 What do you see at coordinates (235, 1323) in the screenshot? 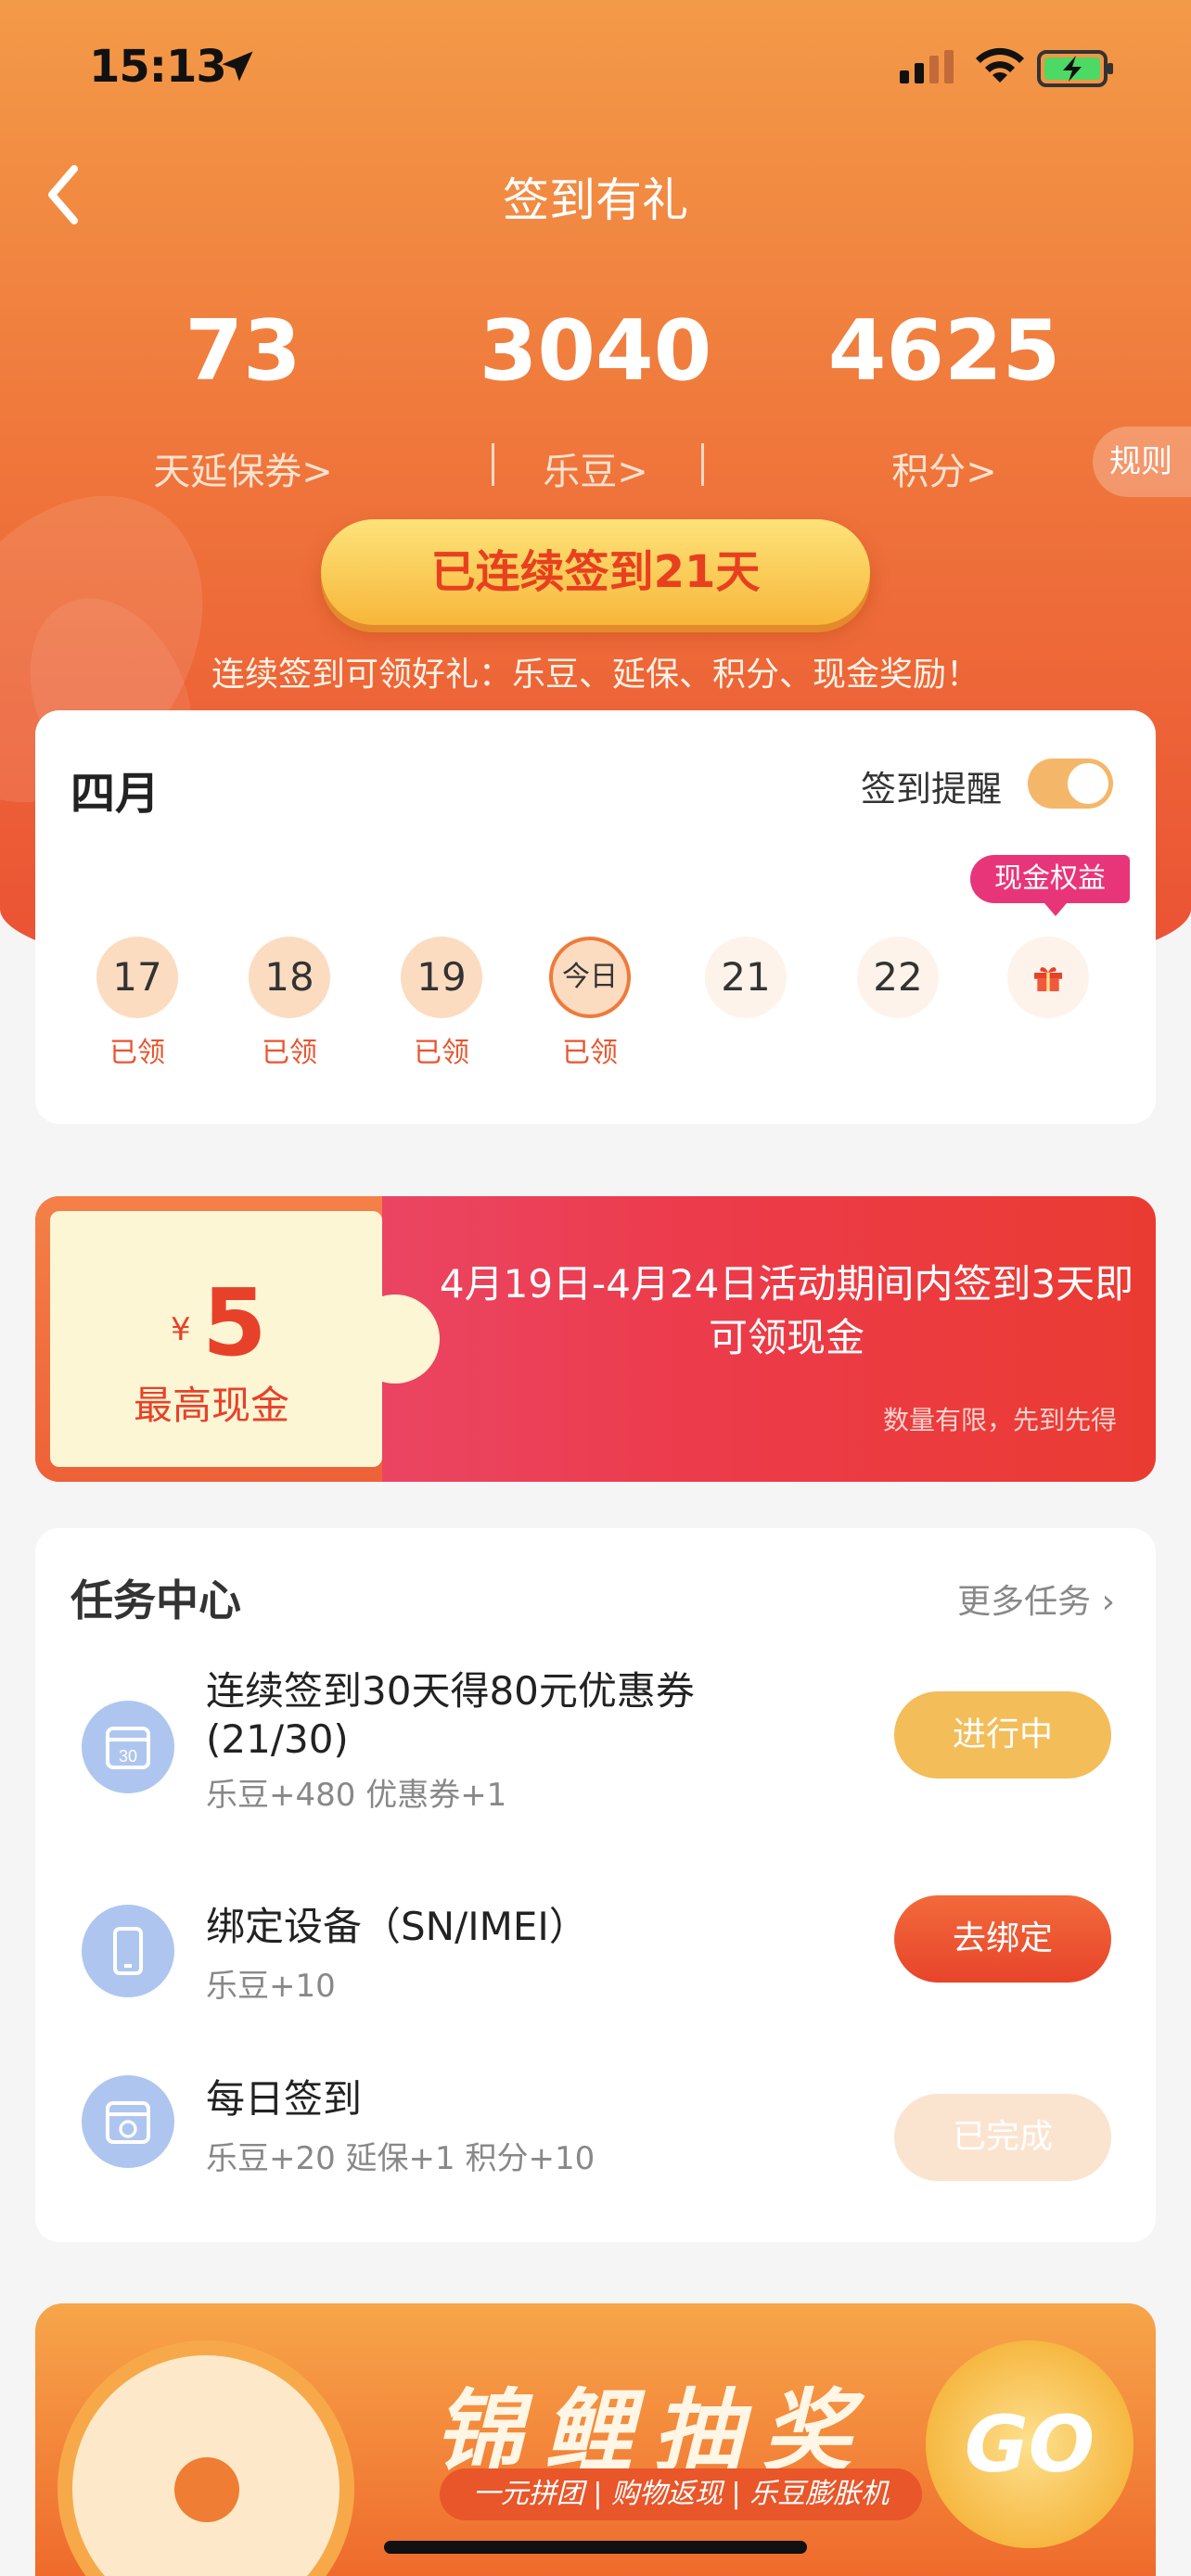
I see `cash-amount: 5` at bounding box center [235, 1323].